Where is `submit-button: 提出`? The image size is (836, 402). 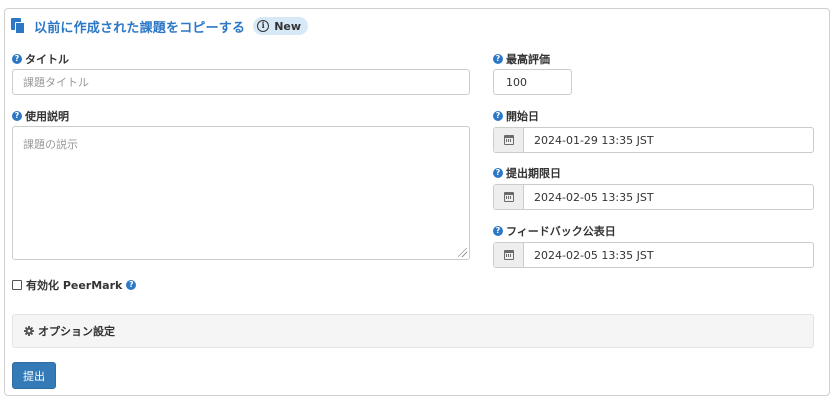 submit-button: 提出 is located at coordinates (34, 375).